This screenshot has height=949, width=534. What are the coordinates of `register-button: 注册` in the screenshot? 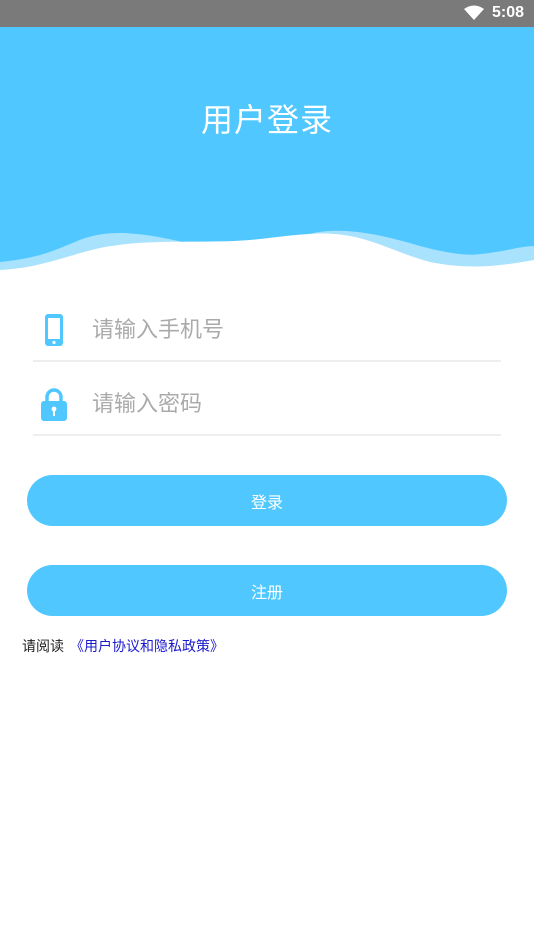 It's located at (267, 590).